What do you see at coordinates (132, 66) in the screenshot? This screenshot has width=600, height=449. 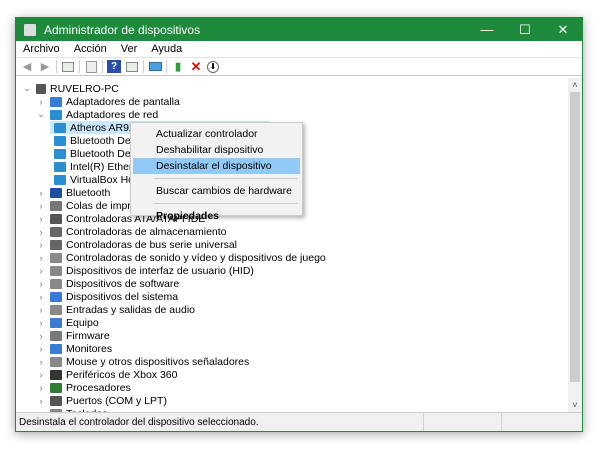 I see `action-pane-icon` at bounding box center [132, 66].